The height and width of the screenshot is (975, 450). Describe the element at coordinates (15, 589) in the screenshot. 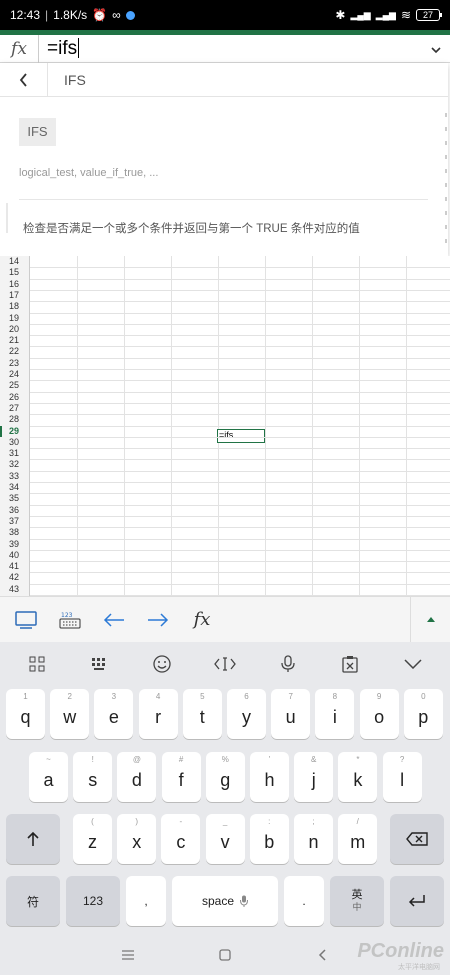

I see `row-number: 43` at that location.